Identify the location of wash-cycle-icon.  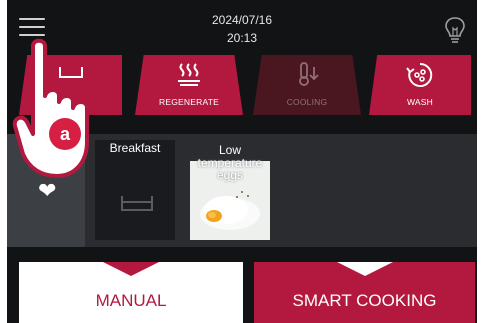
(419, 74).